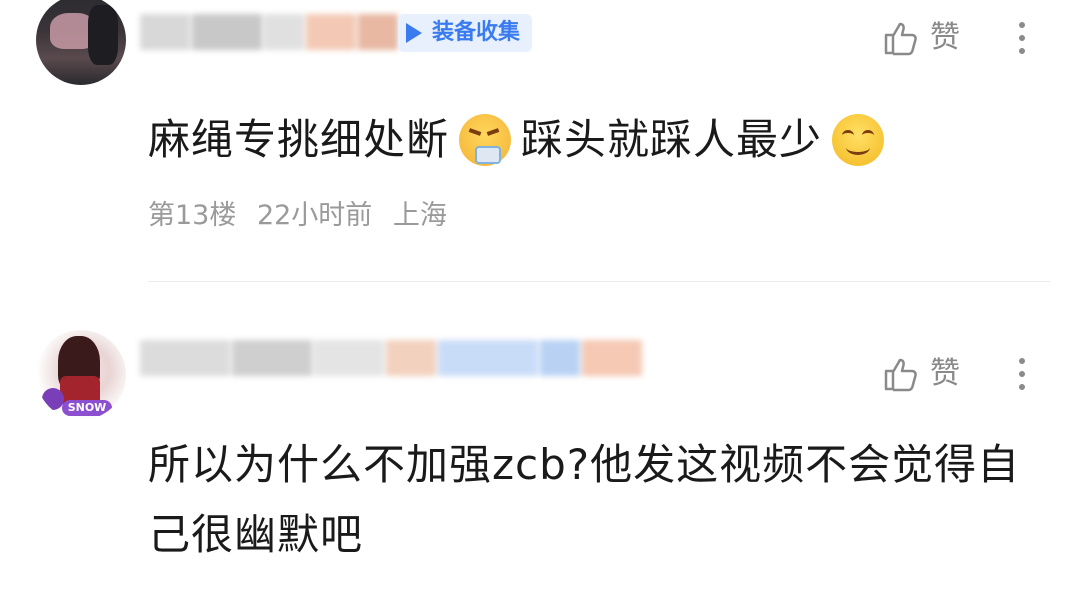 The image size is (1080, 608). Describe the element at coordinates (419, 215) in the screenshot. I see `location: 上海` at that location.